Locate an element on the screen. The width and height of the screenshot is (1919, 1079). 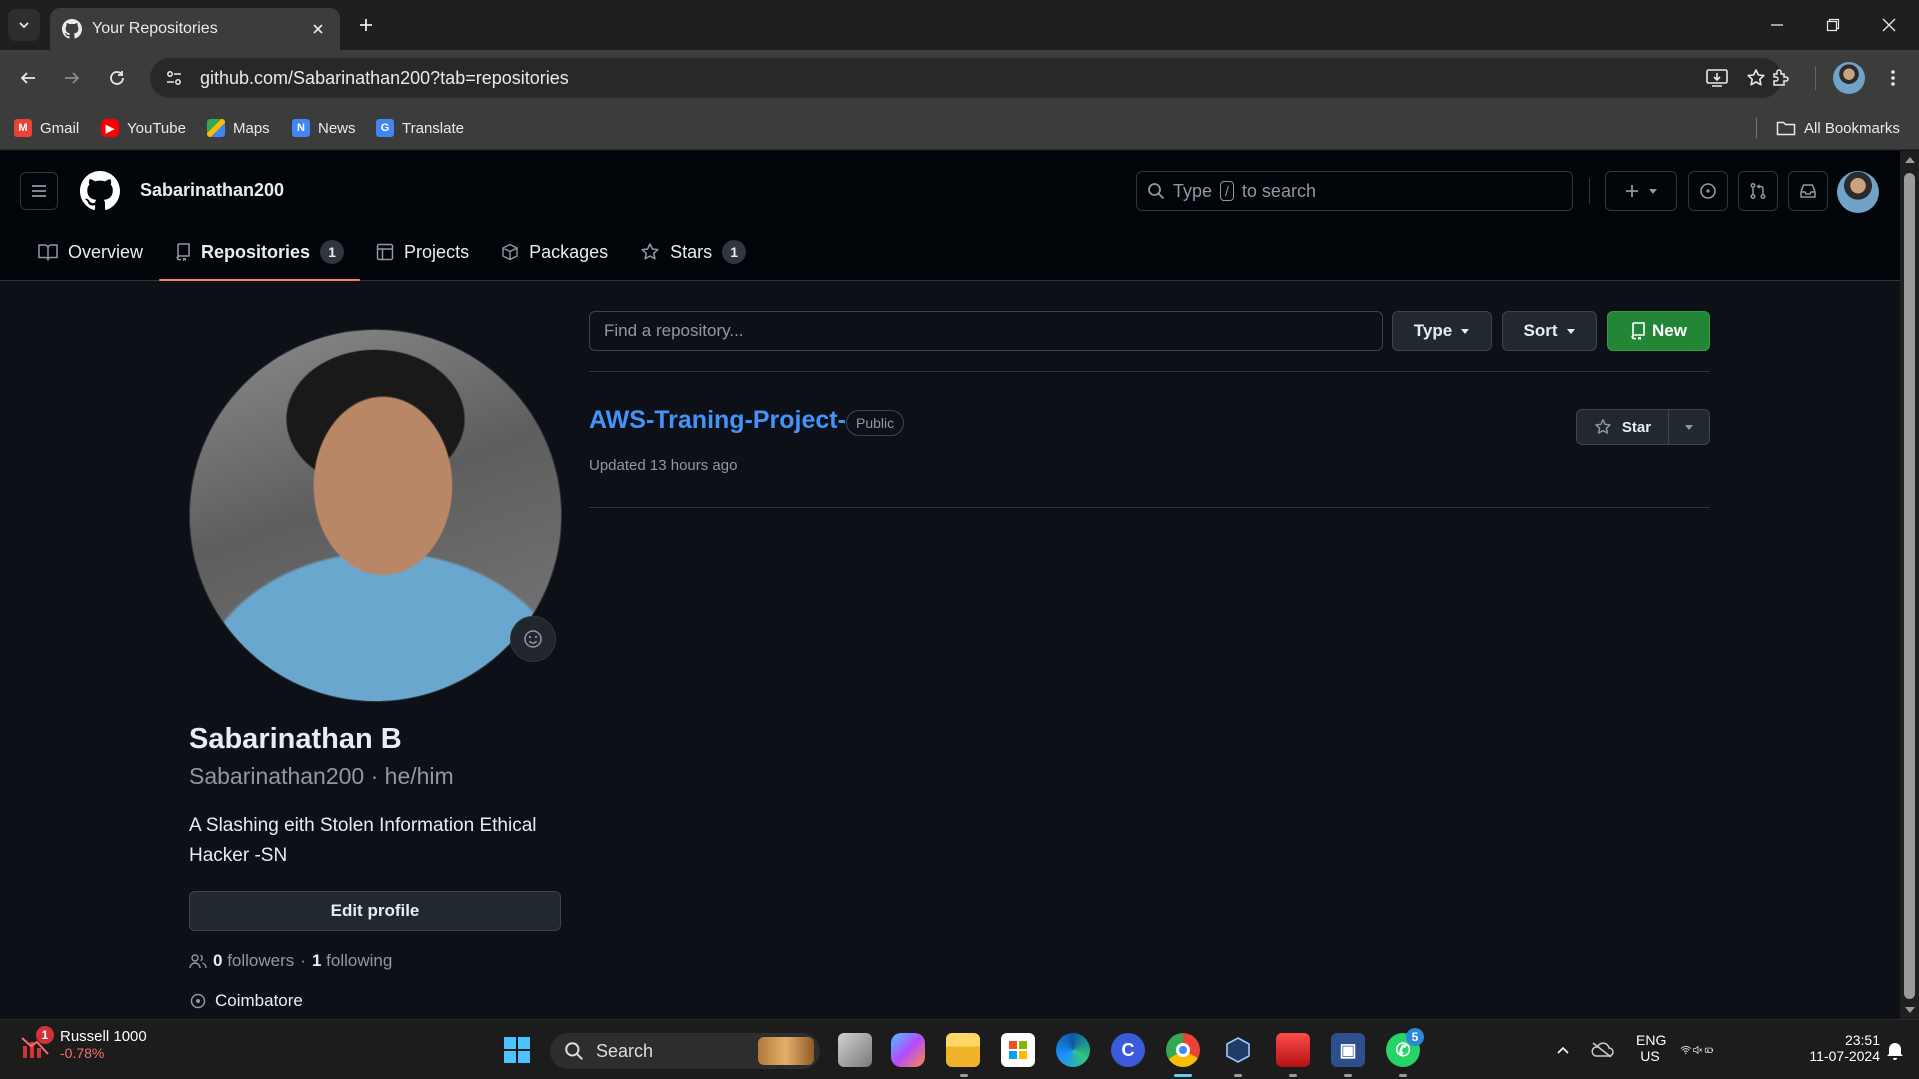
tab-projects: Projects is located at coordinates (422, 252).